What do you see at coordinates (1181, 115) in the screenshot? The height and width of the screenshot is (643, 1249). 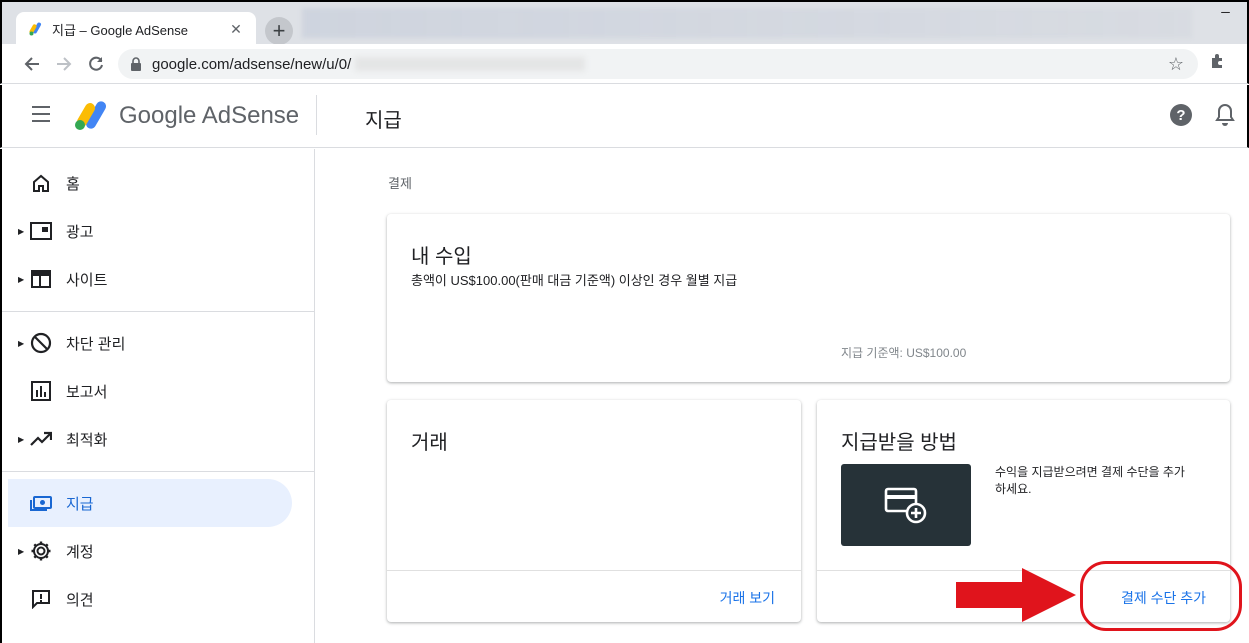 I see `help-icon: ?` at bounding box center [1181, 115].